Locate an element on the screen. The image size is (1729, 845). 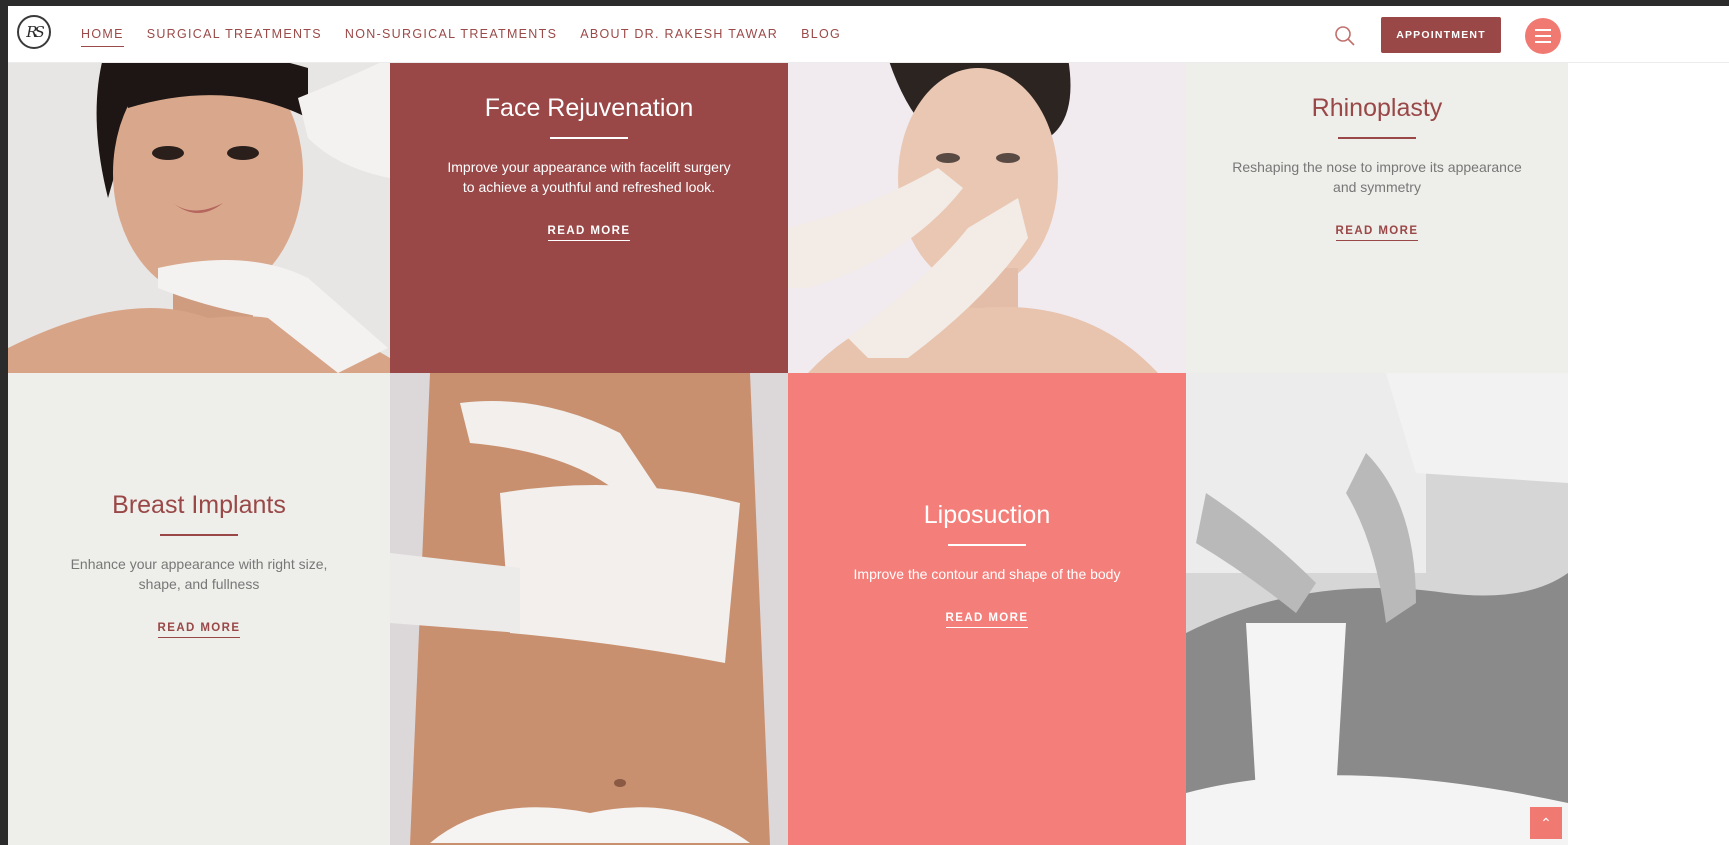
rhinoplasty-model-illustration is located at coordinates (987, 215).